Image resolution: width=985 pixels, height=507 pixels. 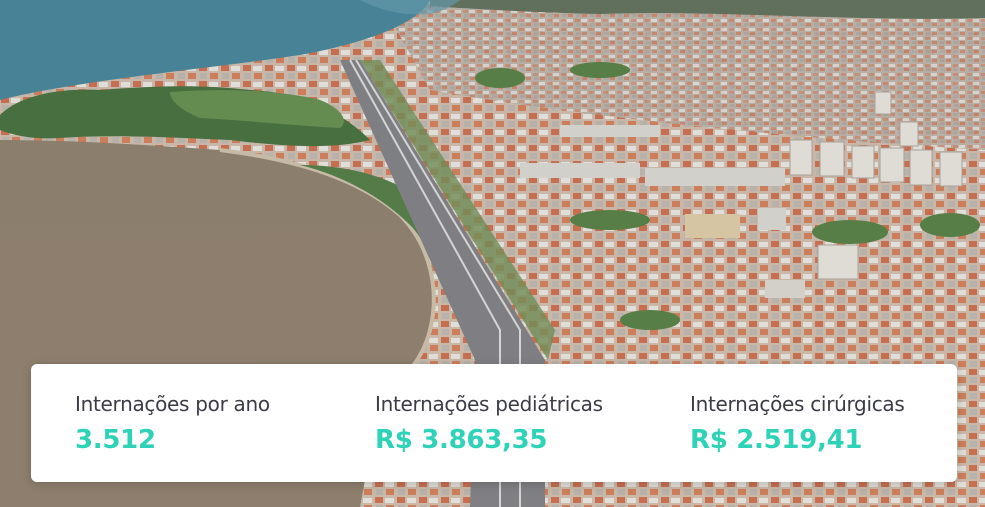 I want to click on stat-internacoes-cirurgicas: Internações cirúrgicas R$ 2.519,41, so click(x=797, y=423).